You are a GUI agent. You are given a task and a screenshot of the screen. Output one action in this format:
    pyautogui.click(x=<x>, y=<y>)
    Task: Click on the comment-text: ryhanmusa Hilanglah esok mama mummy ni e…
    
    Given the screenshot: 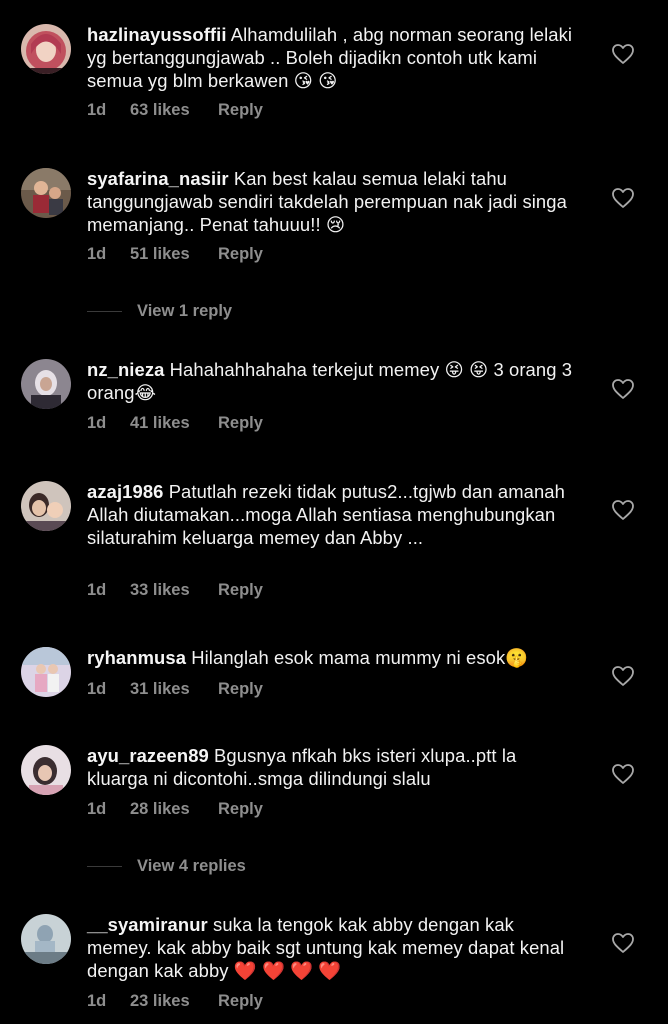 What is the action you would take?
    pyautogui.click(x=332, y=658)
    